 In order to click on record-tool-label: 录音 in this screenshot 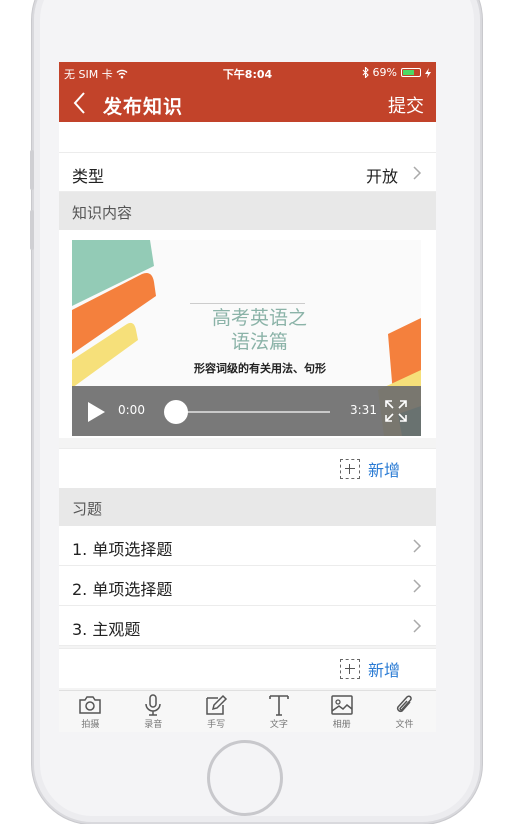, I will do `click(153, 725)`.